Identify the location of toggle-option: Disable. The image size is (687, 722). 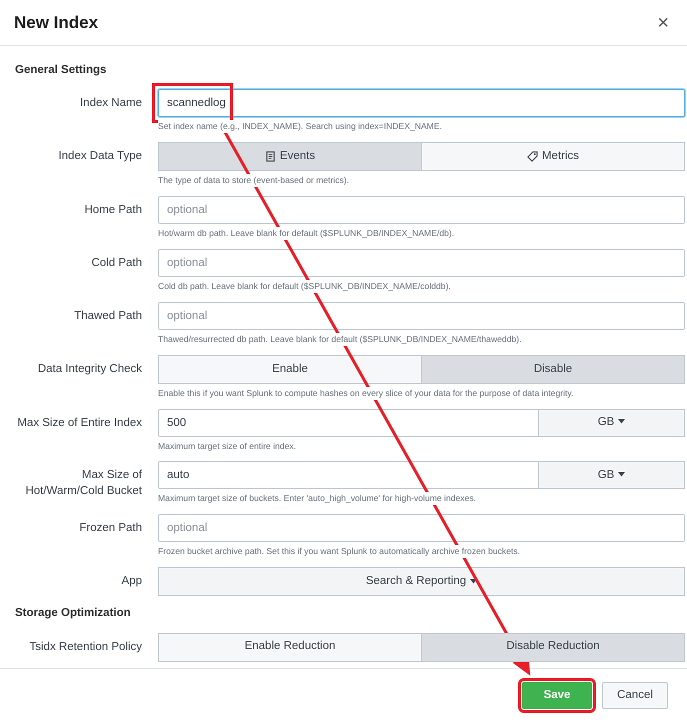
(553, 369).